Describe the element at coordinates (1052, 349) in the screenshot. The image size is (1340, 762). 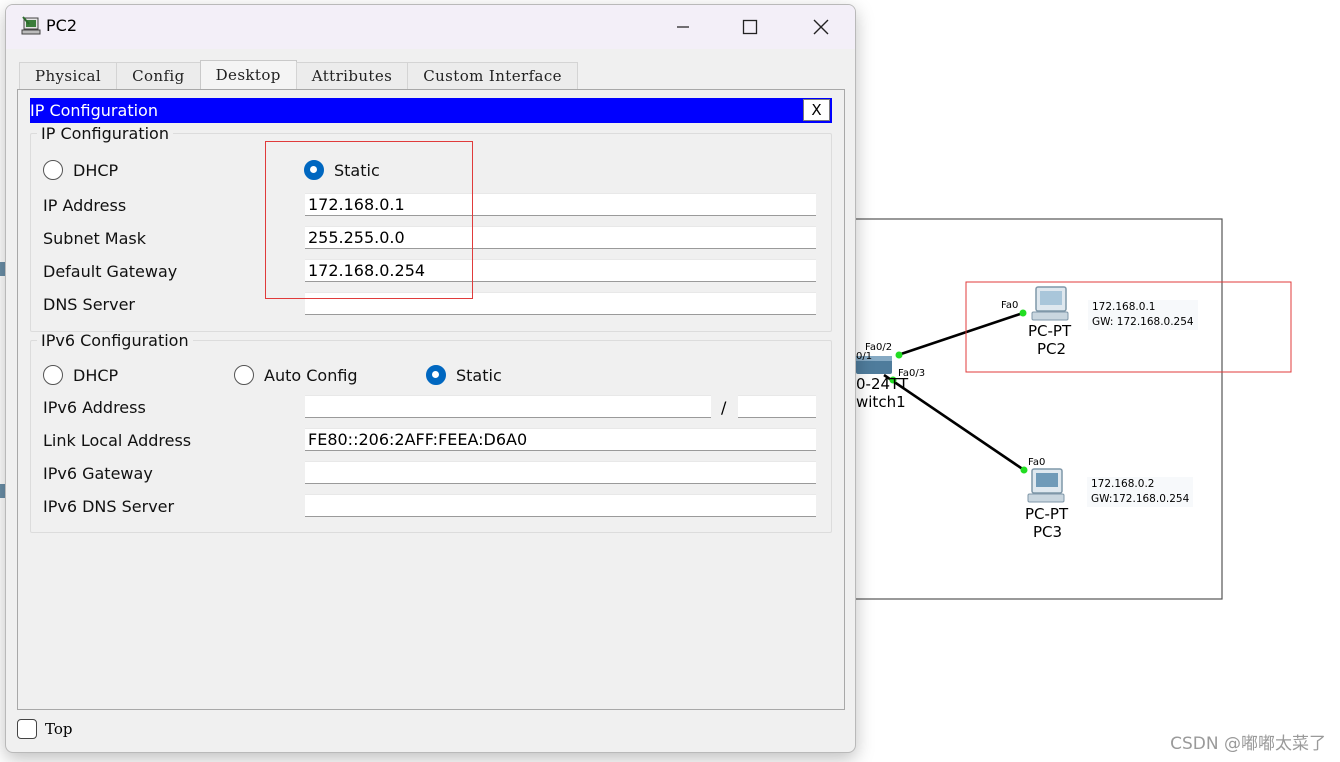
I see `pc2-name-label: PC2` at that location.